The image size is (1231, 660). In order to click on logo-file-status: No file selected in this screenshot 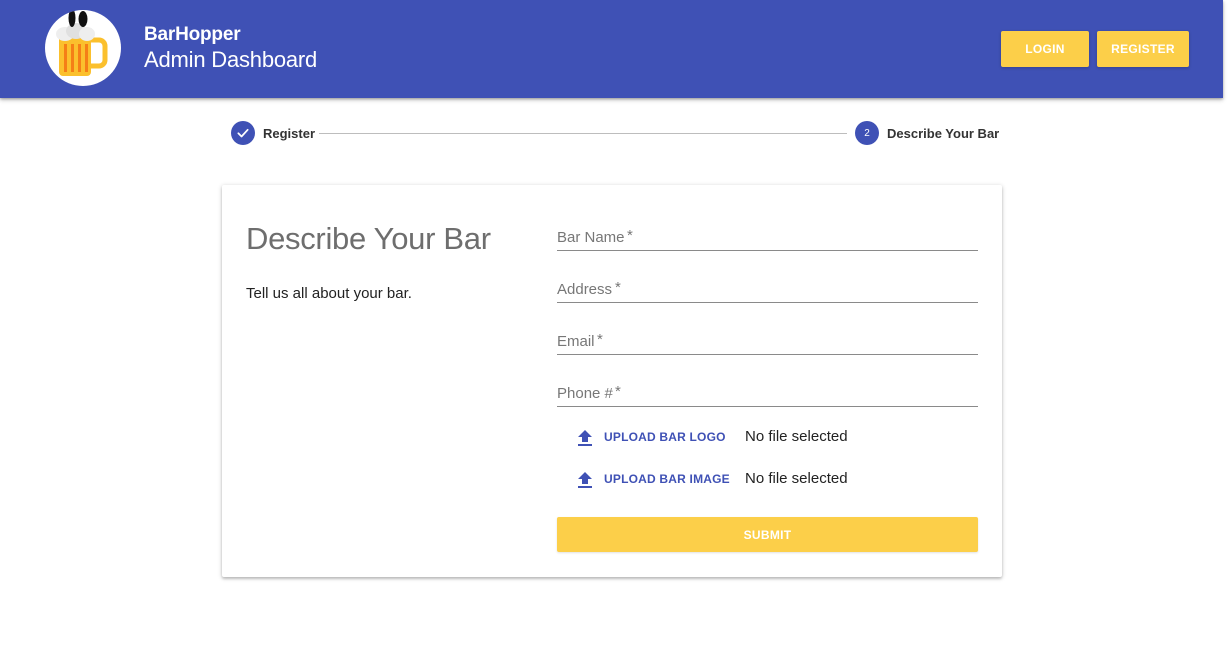, I will do `click(796, 436)`.